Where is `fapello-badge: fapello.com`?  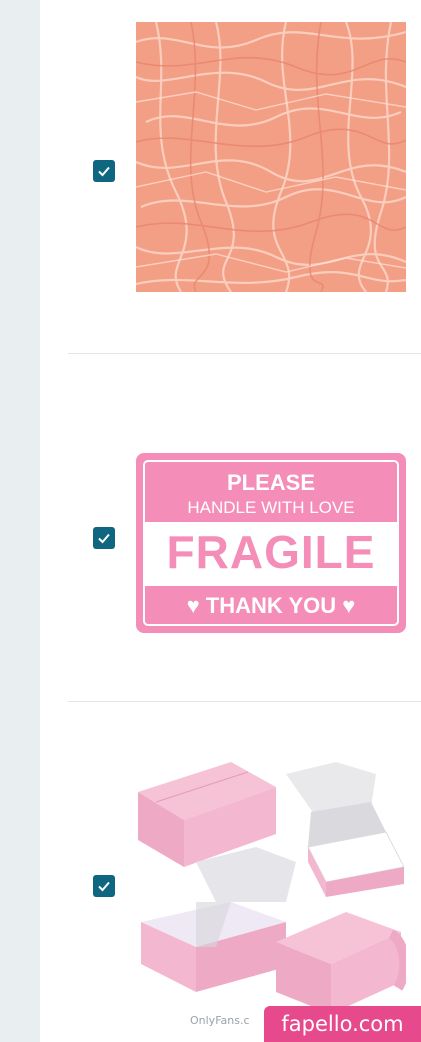
fapello-badge: fapello.com is located at coordinates (342, 1024).